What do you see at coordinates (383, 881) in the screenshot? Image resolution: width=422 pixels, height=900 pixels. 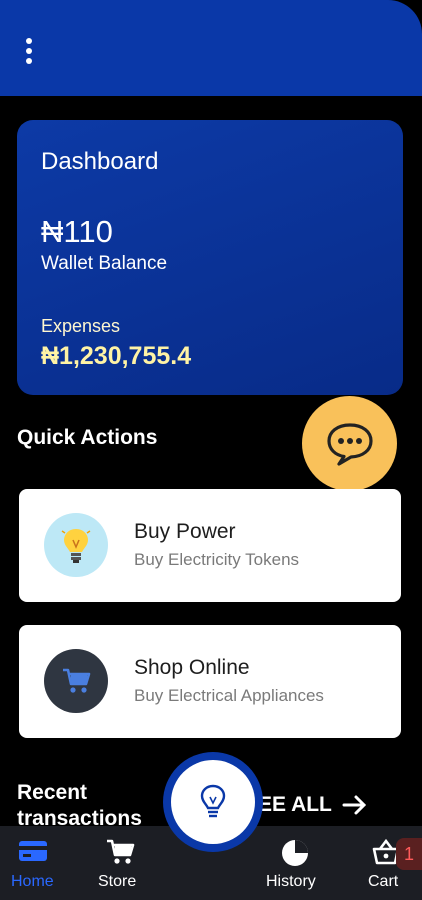 I see `nav-cart-label: Cart` at bounding box center [383, 881].